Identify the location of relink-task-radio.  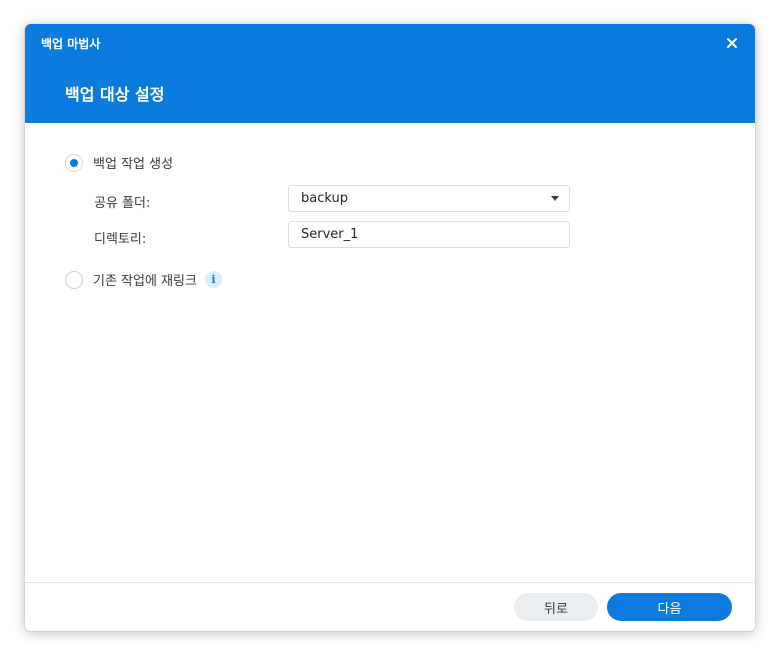
(74, 279).